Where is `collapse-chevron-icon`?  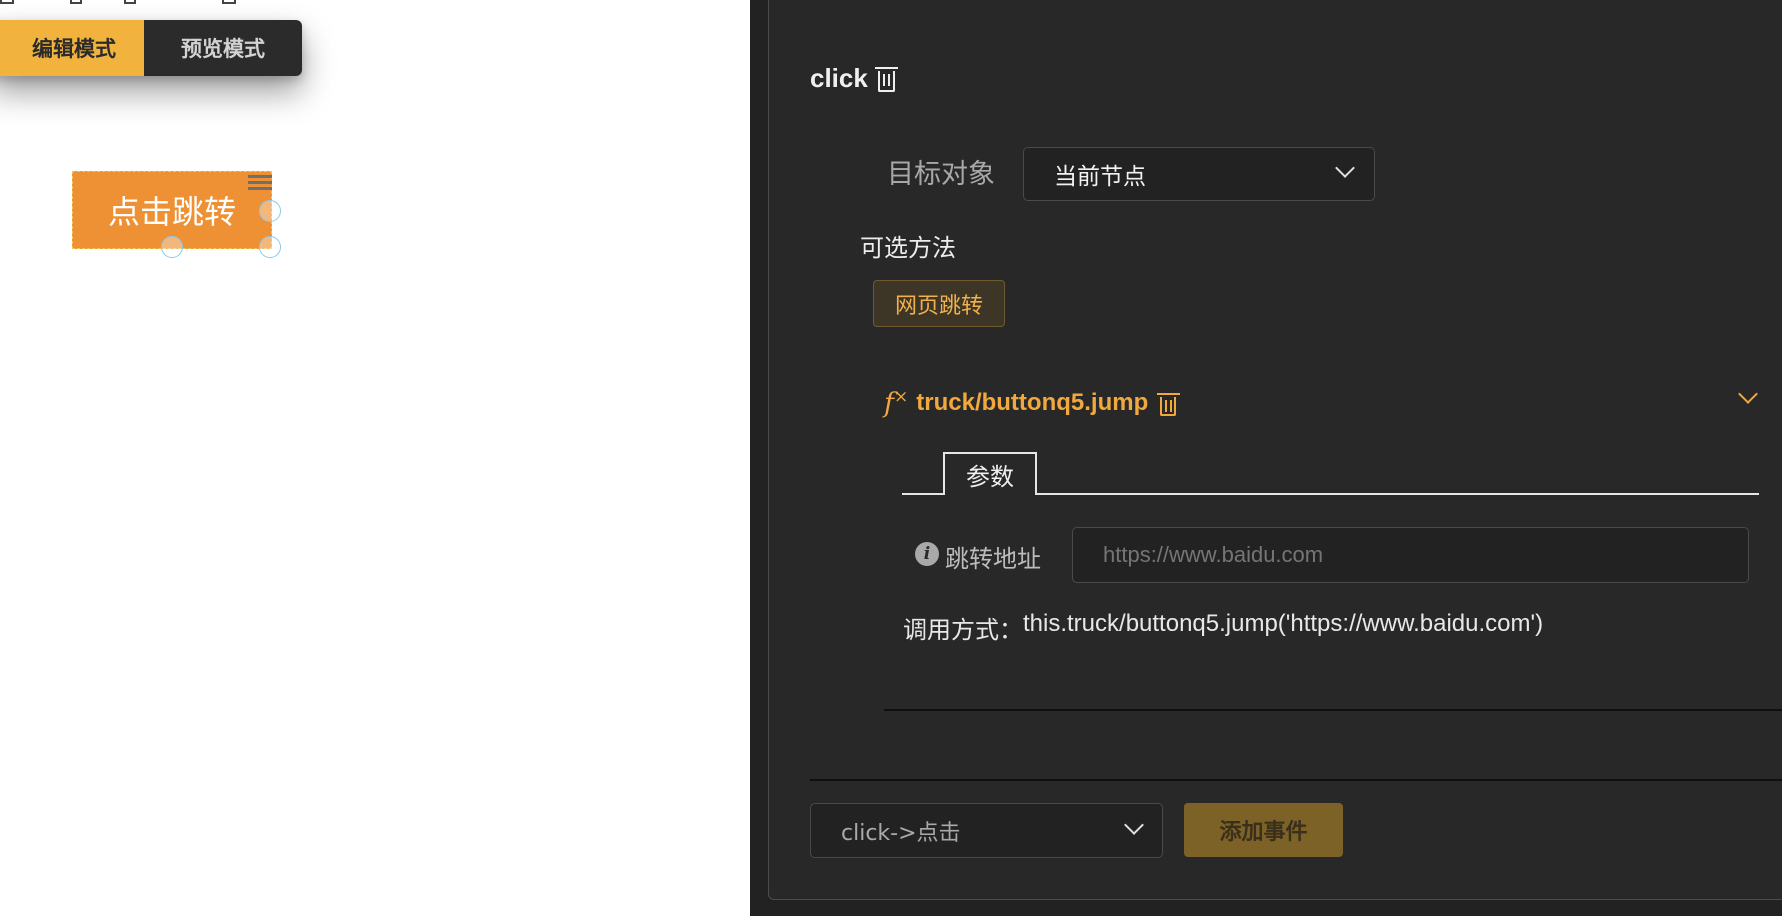 collapse-chevron-icon is located at coordinates (1748, 394).